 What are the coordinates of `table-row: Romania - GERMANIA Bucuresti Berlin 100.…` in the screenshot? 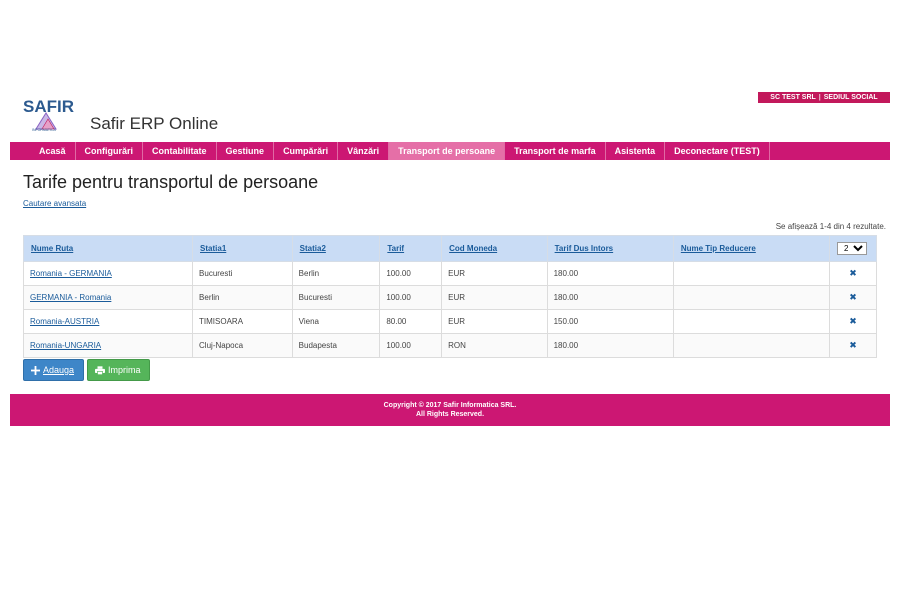 It's located at (450, 273).